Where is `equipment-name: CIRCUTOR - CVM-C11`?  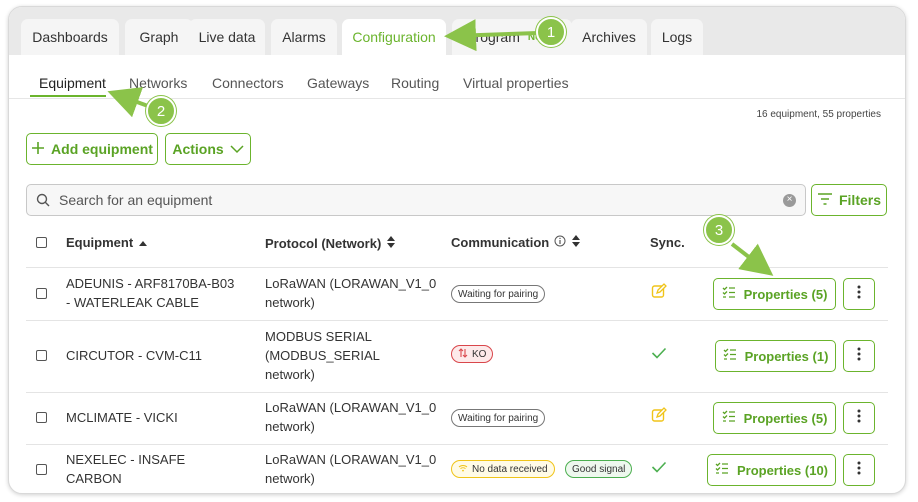
equipment-name: CIRCUTOR - CVM-C11 is located at coordinates (134, 355).